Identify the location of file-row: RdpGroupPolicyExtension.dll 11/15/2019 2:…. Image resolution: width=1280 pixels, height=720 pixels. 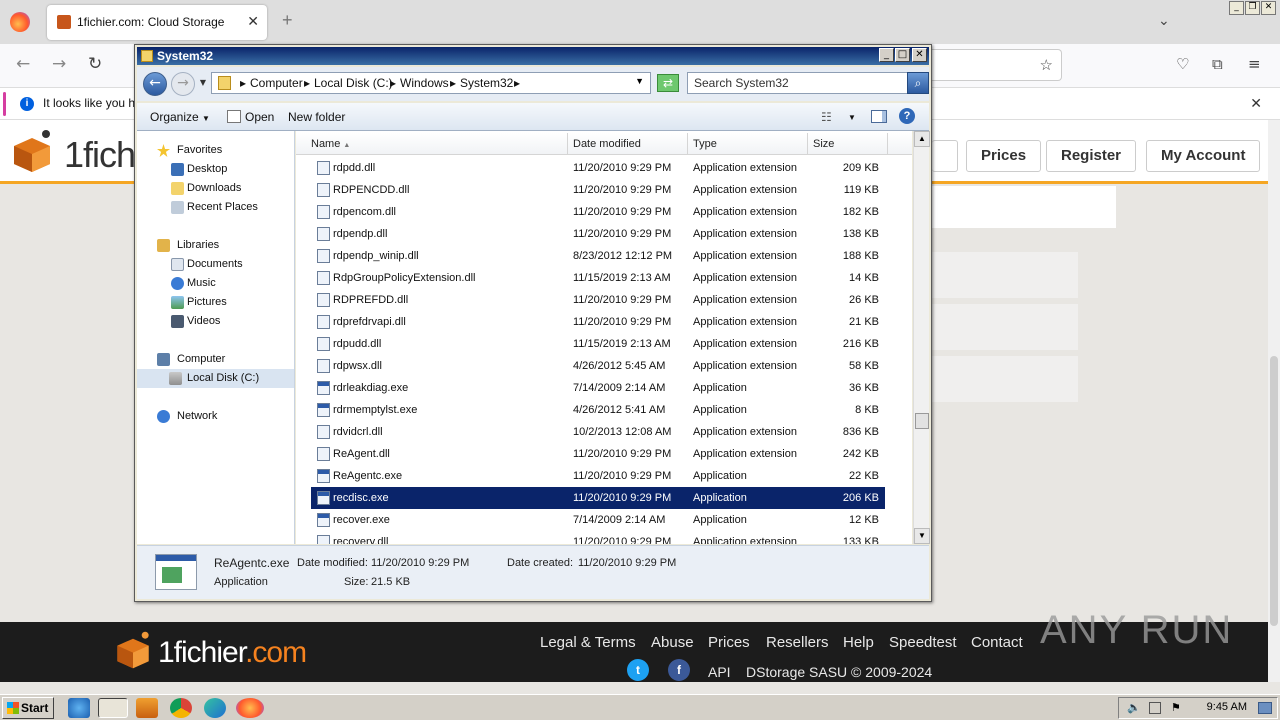
(598, 278).